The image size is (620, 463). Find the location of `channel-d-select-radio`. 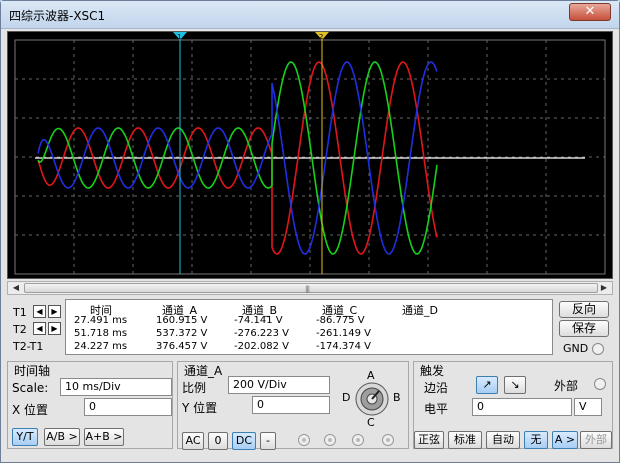

channel-d-select-radio is located at coordinates (388, 440).